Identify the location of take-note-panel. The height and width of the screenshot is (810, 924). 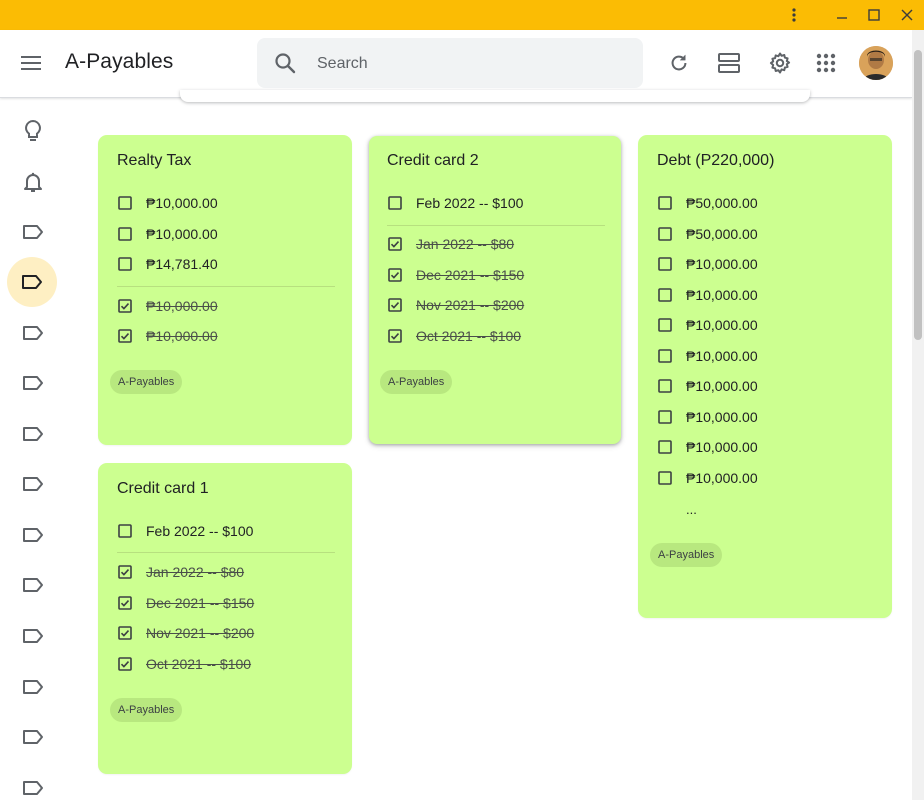
(495, 96).